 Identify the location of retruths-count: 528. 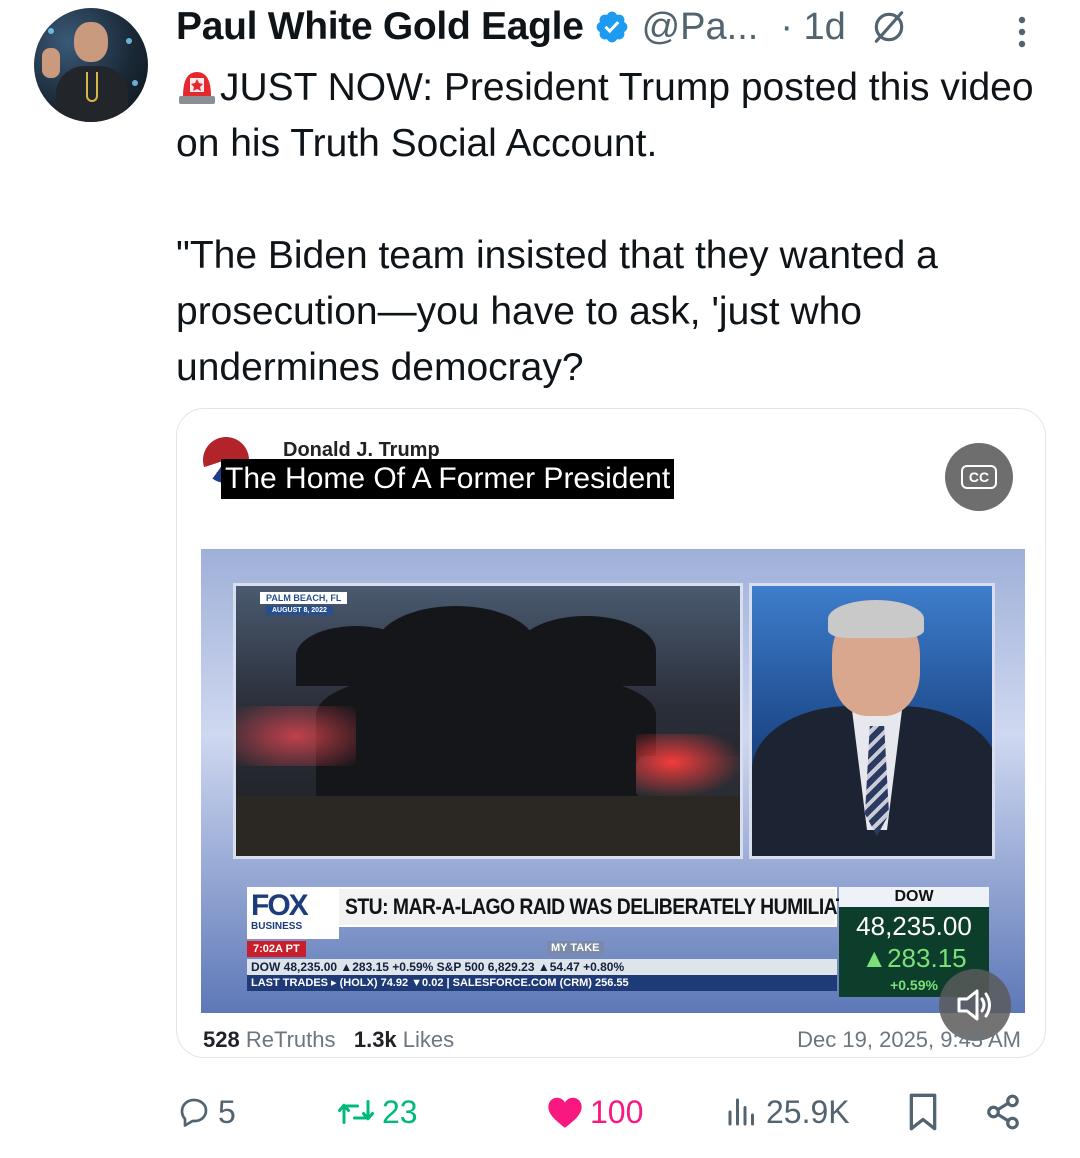
(221, 1039).